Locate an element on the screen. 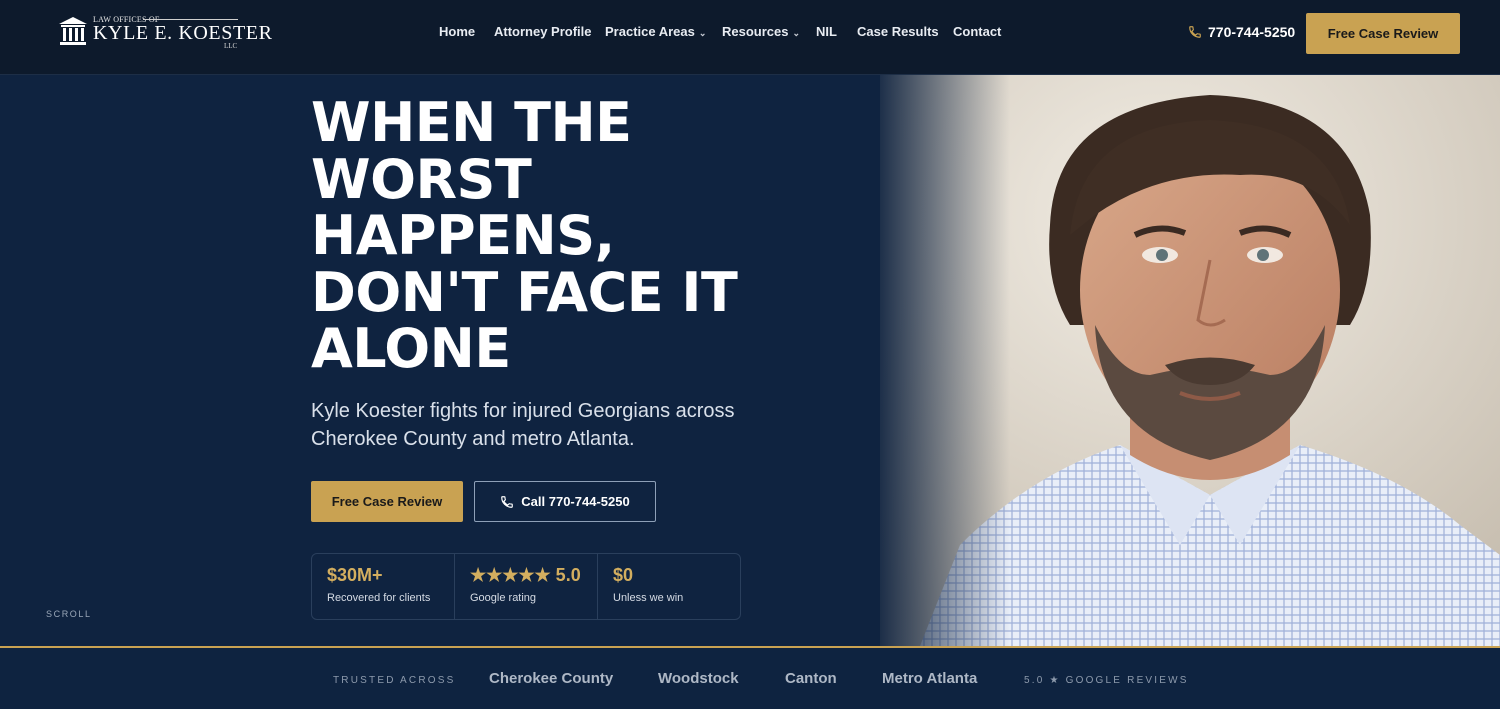 The width and height of the screenshot is (1500, 709). stat-value: ★★★★★ 5.0 is located at coordinates (525, 575).